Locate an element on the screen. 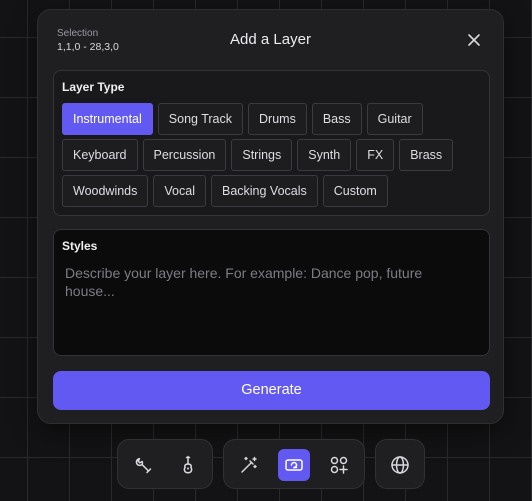 Image resolution: width=532 pixels, height=501 pixels. close-button is located at coordinates (474, 40).